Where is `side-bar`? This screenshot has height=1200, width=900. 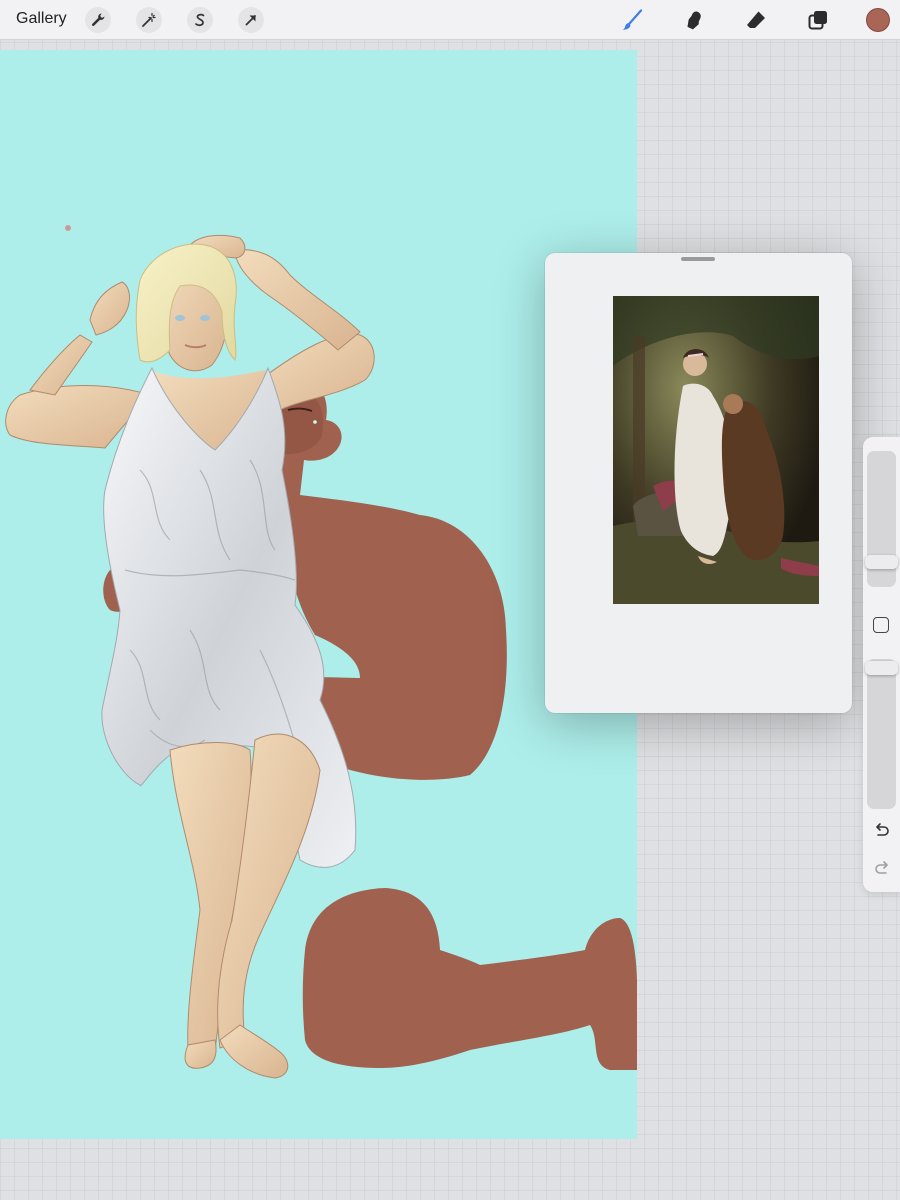
side-bar is located at coordinates (881, 664).